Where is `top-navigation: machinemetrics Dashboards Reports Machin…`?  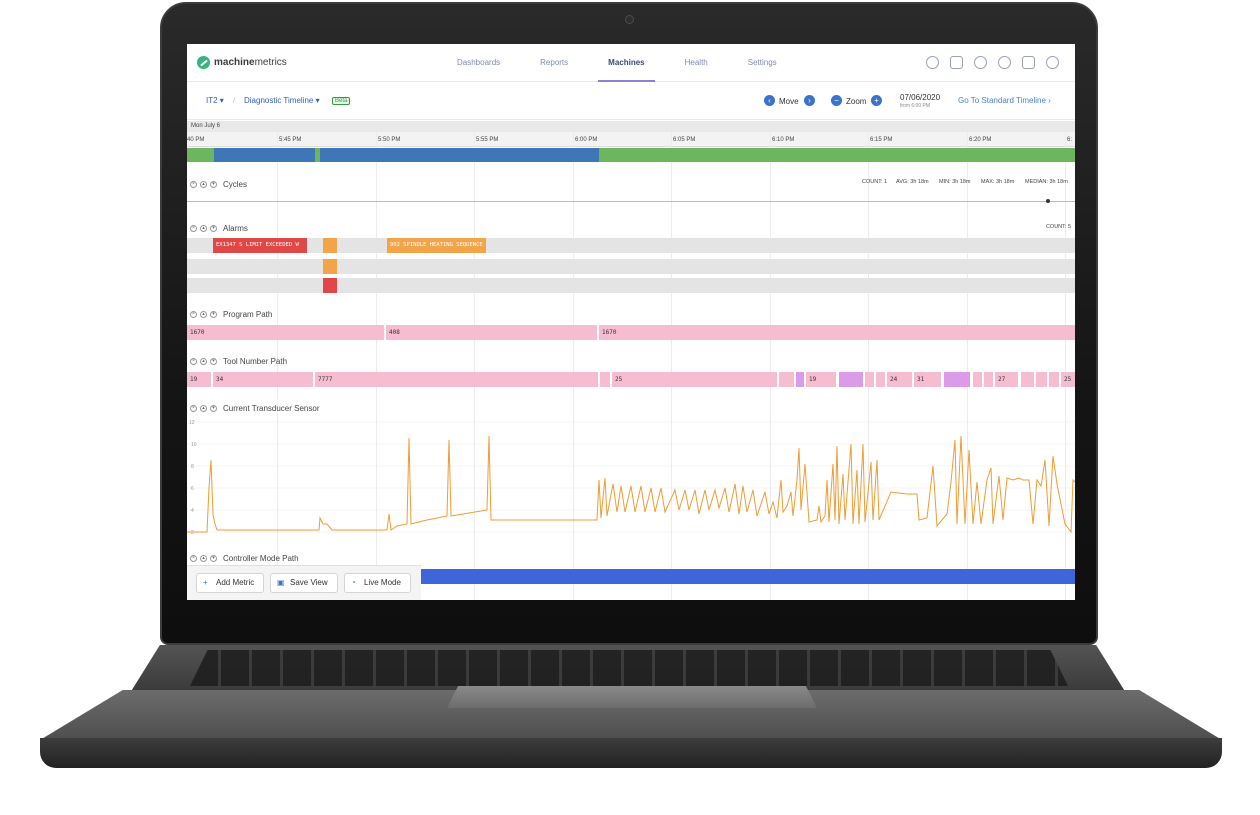
top-navigation: machinemetrics Dashboards Reports Machin… is located at coordinates (631, 63).